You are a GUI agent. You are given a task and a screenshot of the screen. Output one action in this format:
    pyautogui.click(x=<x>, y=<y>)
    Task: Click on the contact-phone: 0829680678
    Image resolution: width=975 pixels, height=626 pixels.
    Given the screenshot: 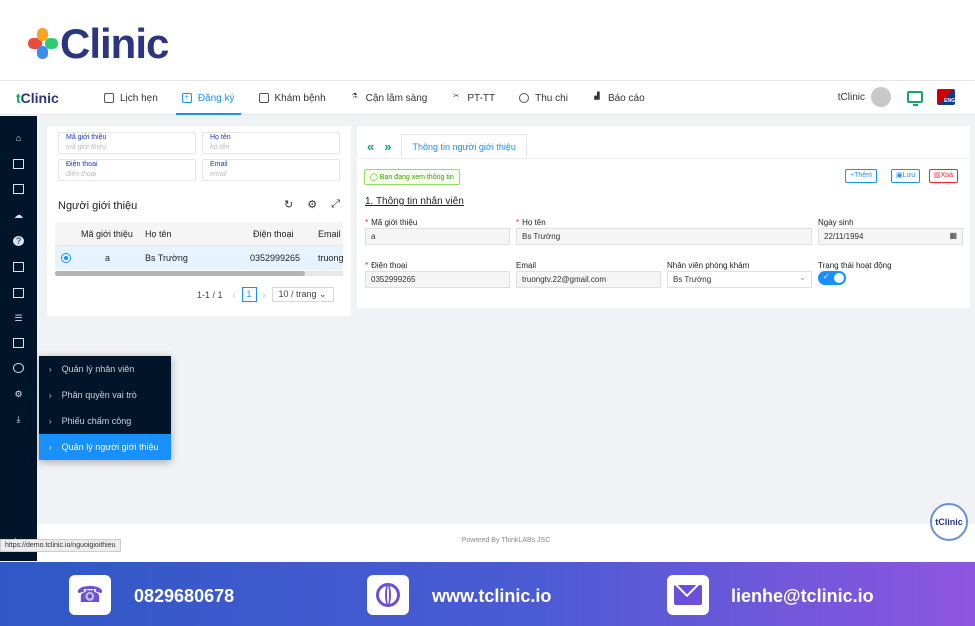 What is the action you would take?
    pyautogui.click(x=184, y=596)
    